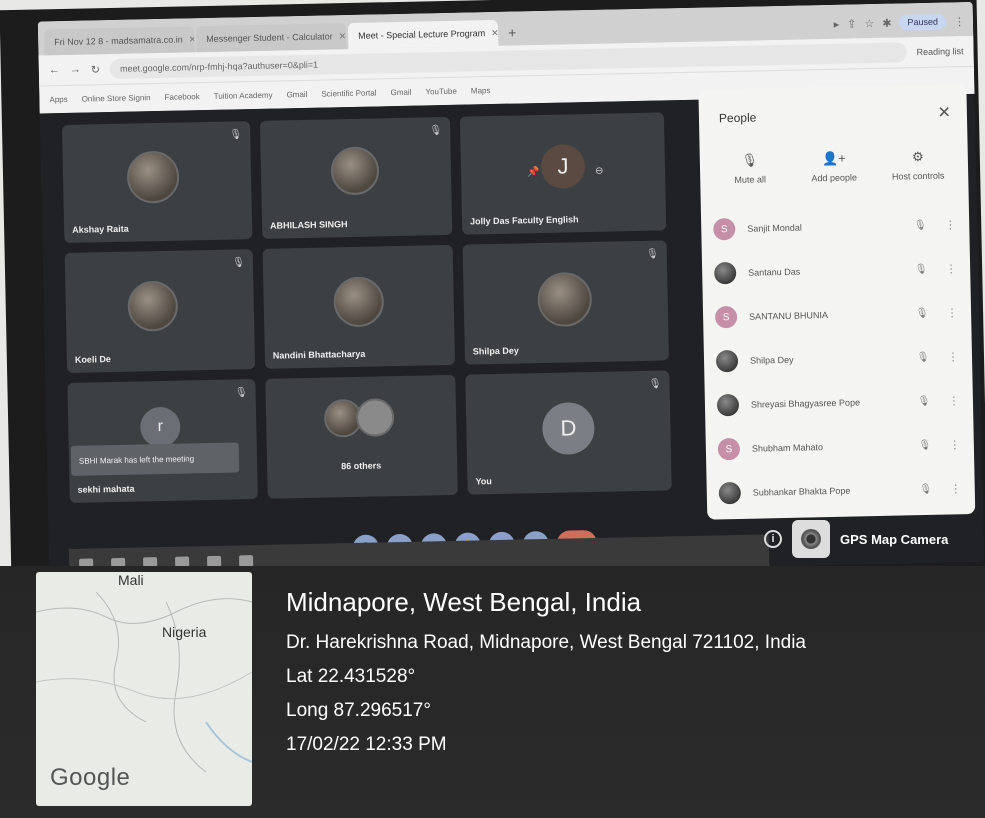 The width and height of the screenshot is (985, 818). Describe the element at coordinates (90, 777) in the screenshot. I see `google-logo: Google` at that location.